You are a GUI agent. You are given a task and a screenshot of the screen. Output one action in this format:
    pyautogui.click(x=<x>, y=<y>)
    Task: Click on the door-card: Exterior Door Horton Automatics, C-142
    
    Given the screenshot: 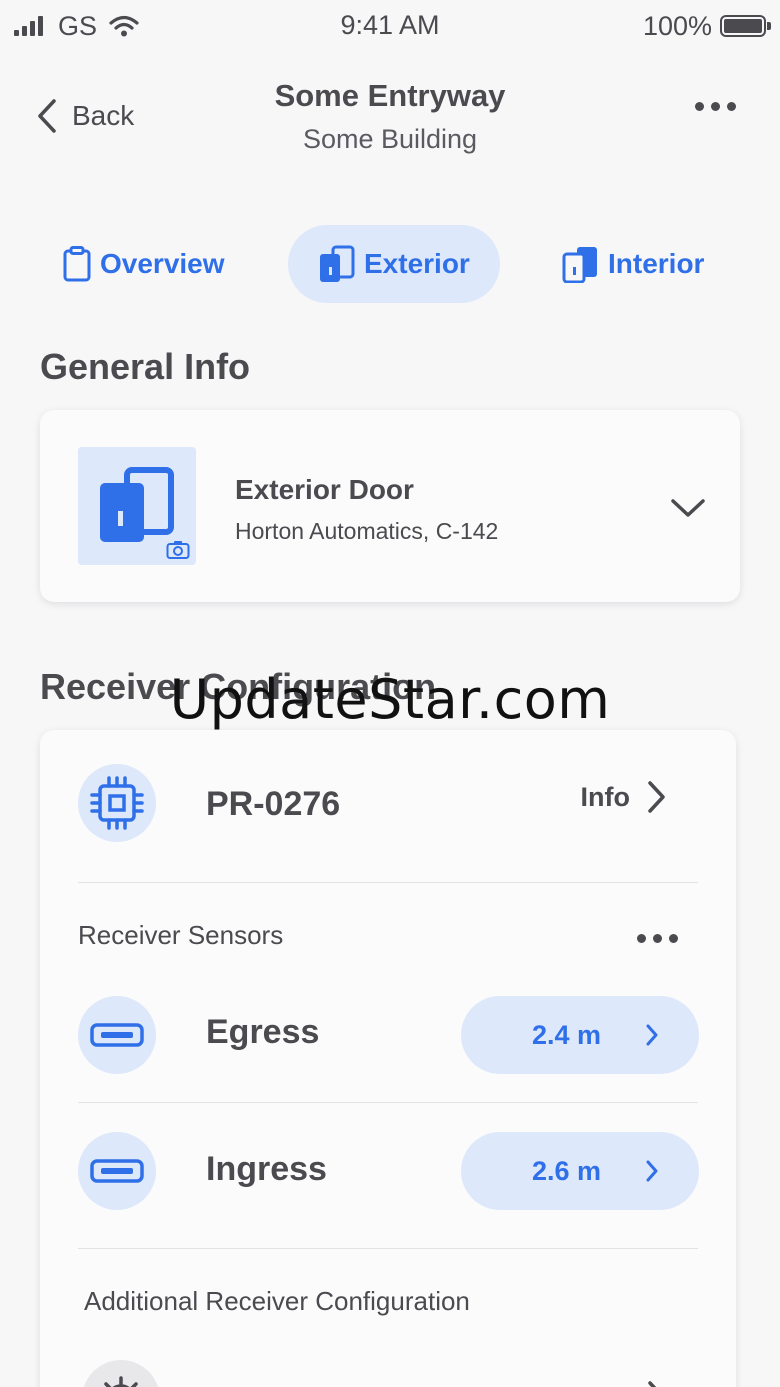 What is the action you would take?
    pyautogui.click(x=390, y=506)
    